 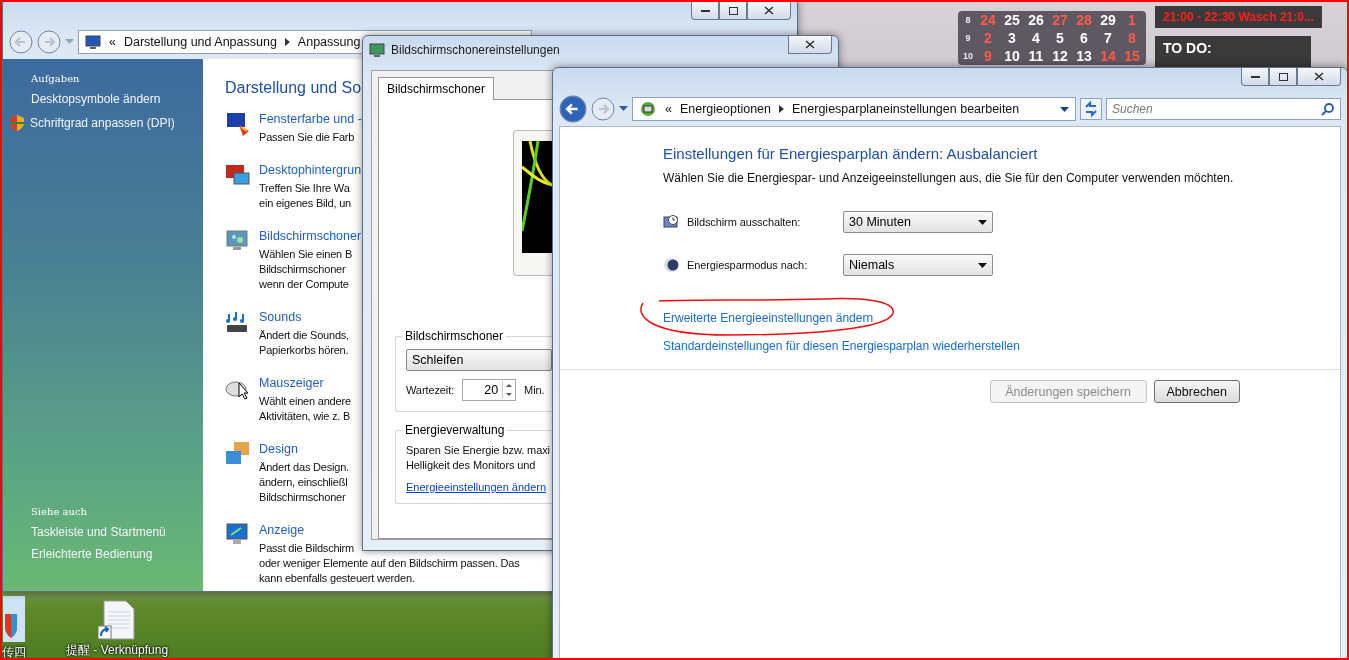 What do you see at coordinates (489, 390) in the screenshot?
I see `wait-spinner: 20` at bounding box center [489, 390].